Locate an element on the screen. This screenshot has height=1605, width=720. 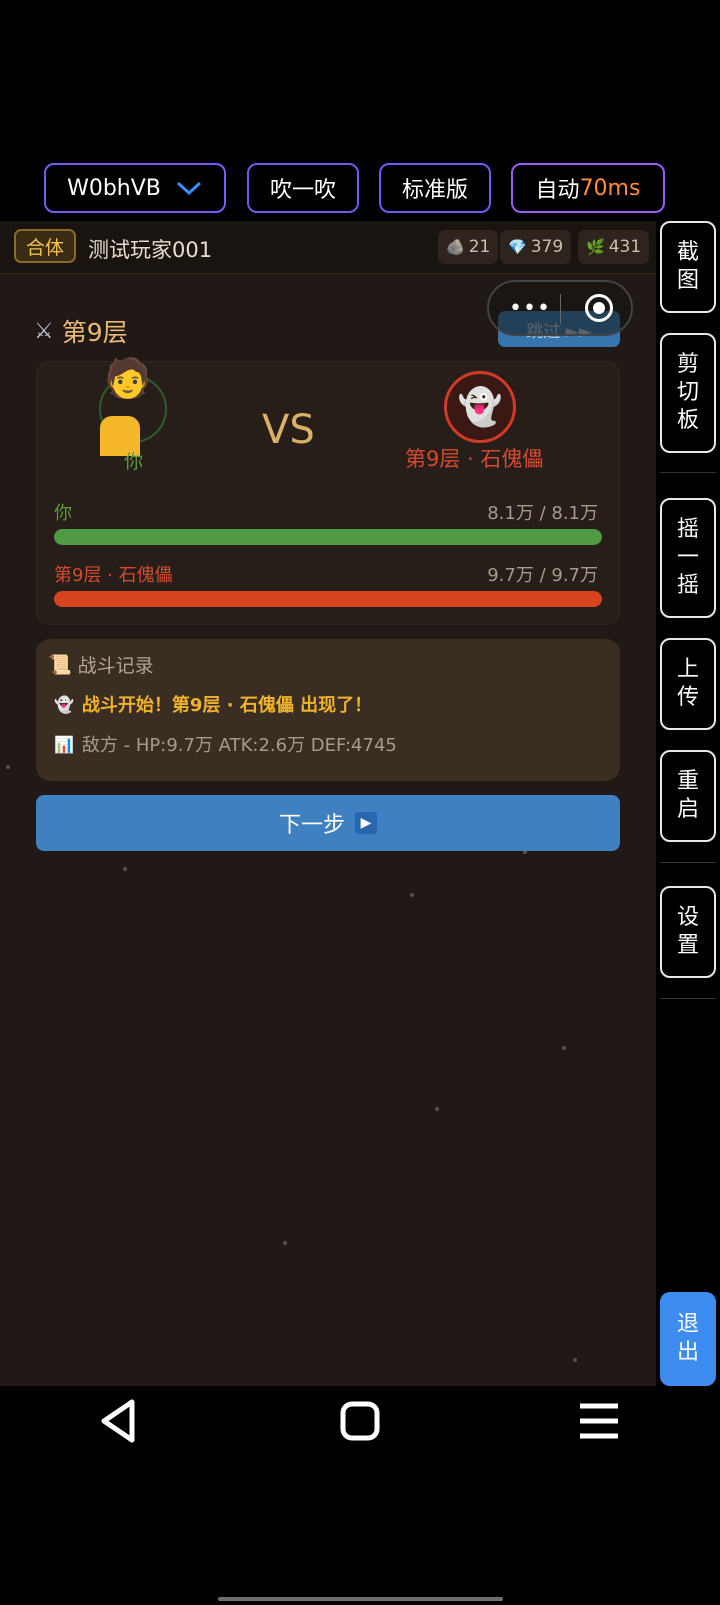
diamond-resource: 💎 379 is located at coordinates (536, 247).